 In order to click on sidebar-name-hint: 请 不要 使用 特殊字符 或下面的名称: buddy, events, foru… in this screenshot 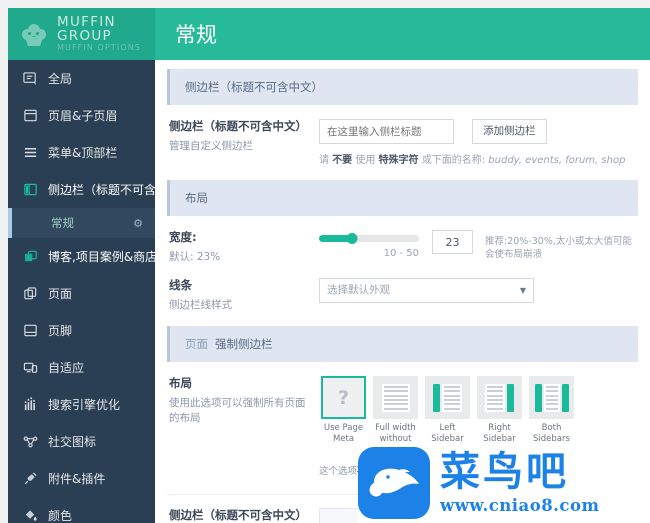, I will do `click(478, 158)`.